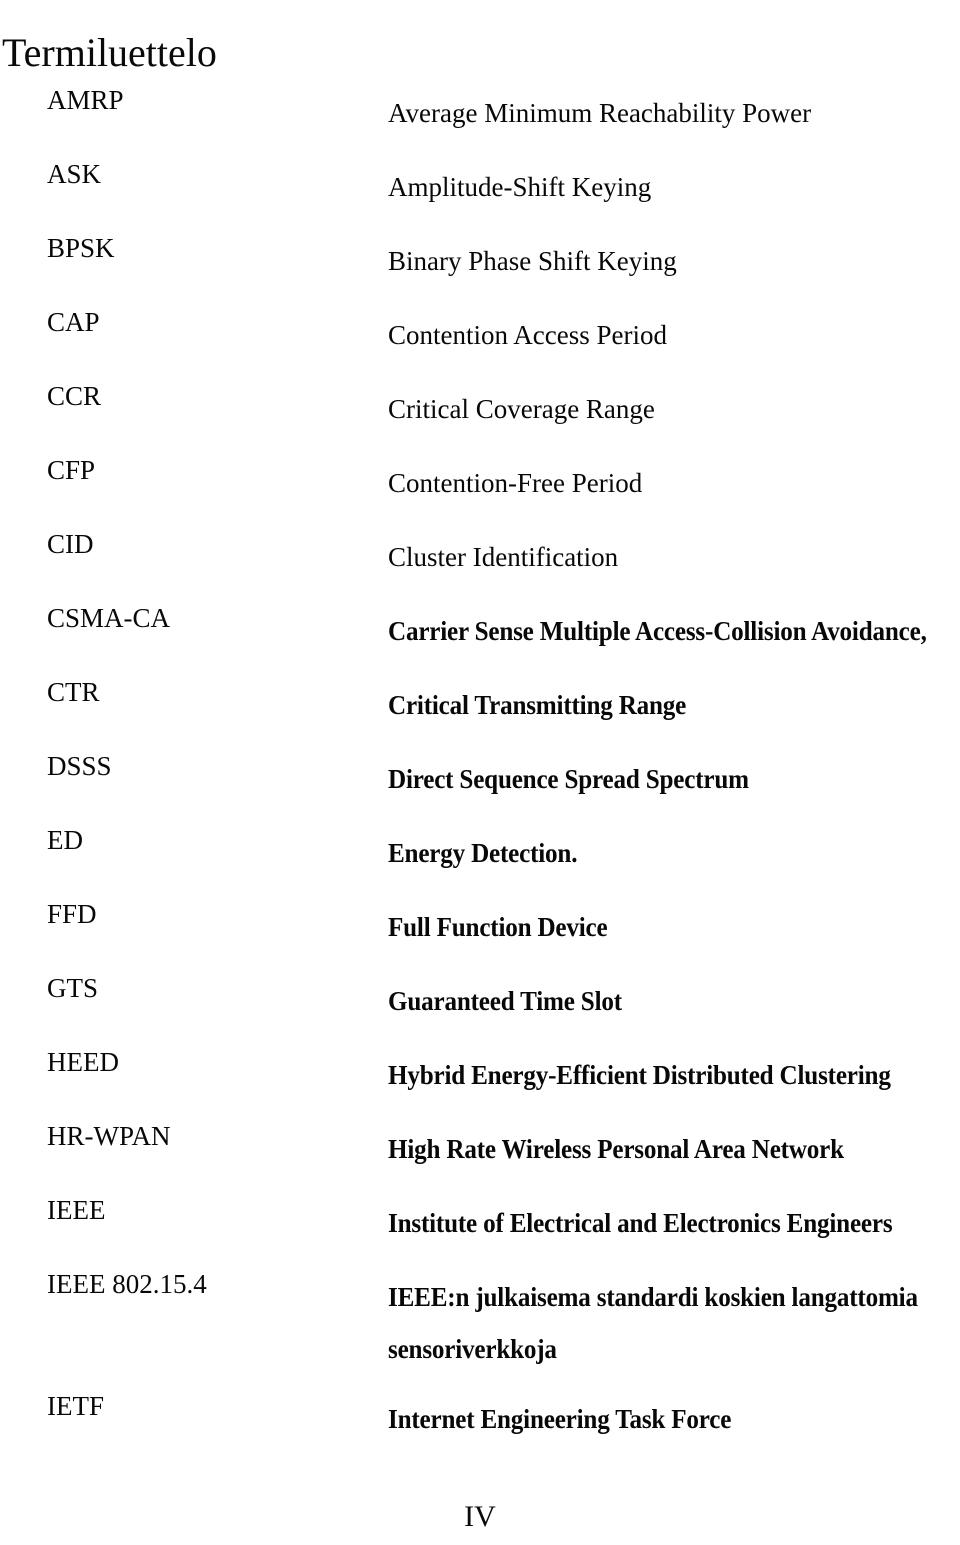 The width and height of the screenshot is (960, 1545). Describe the element at coordinates (616, 1149) in the screenshot. I see `glossary-definition-line: High Rate Wireless Personal Area Network` at that location.